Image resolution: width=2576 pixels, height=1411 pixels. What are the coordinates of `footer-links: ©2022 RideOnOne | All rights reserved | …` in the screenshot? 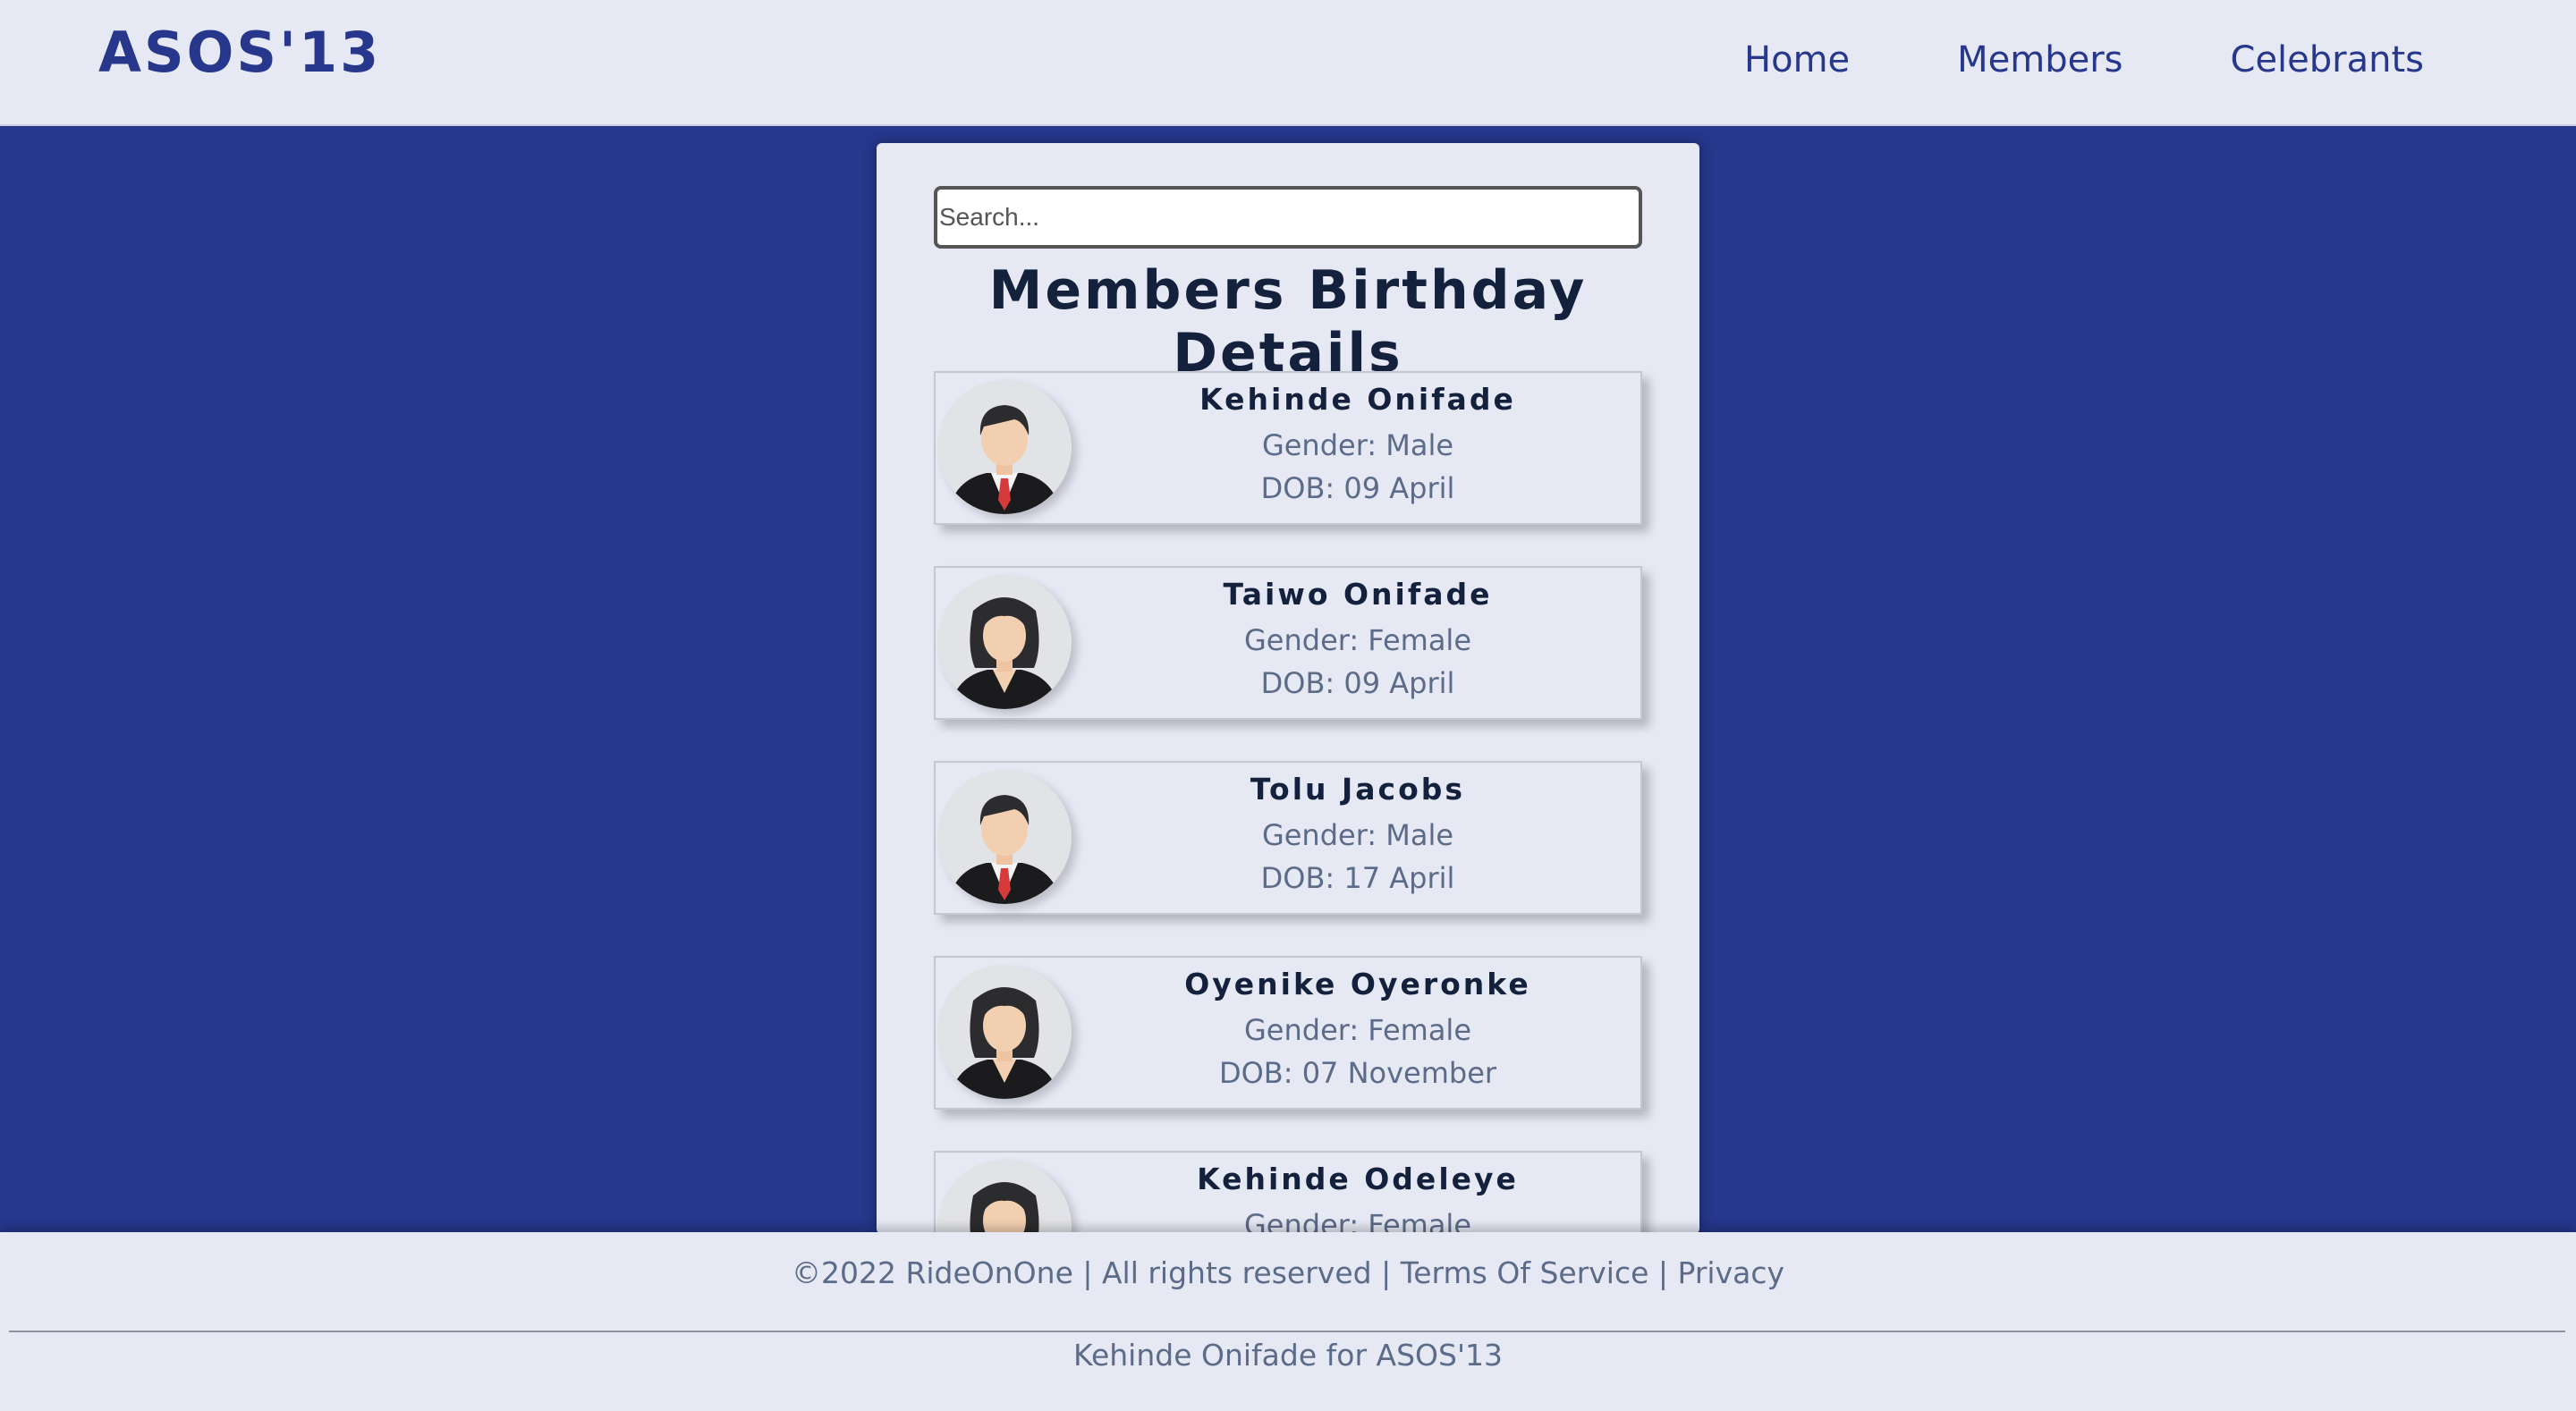 It's located at (1288, 1272).